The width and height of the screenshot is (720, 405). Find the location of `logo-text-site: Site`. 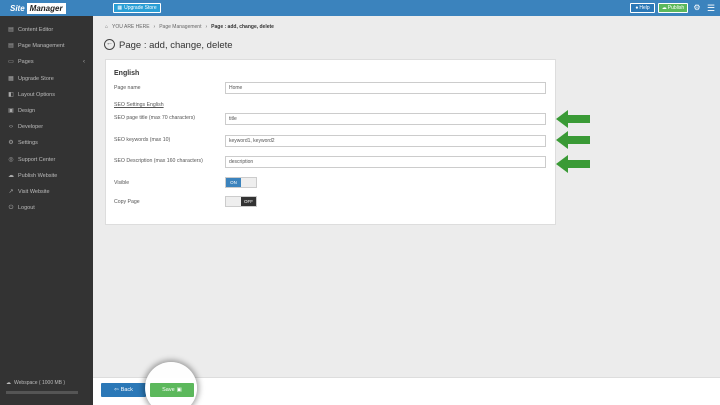

logo-text-site: Site is located at coordinates (17, 8).